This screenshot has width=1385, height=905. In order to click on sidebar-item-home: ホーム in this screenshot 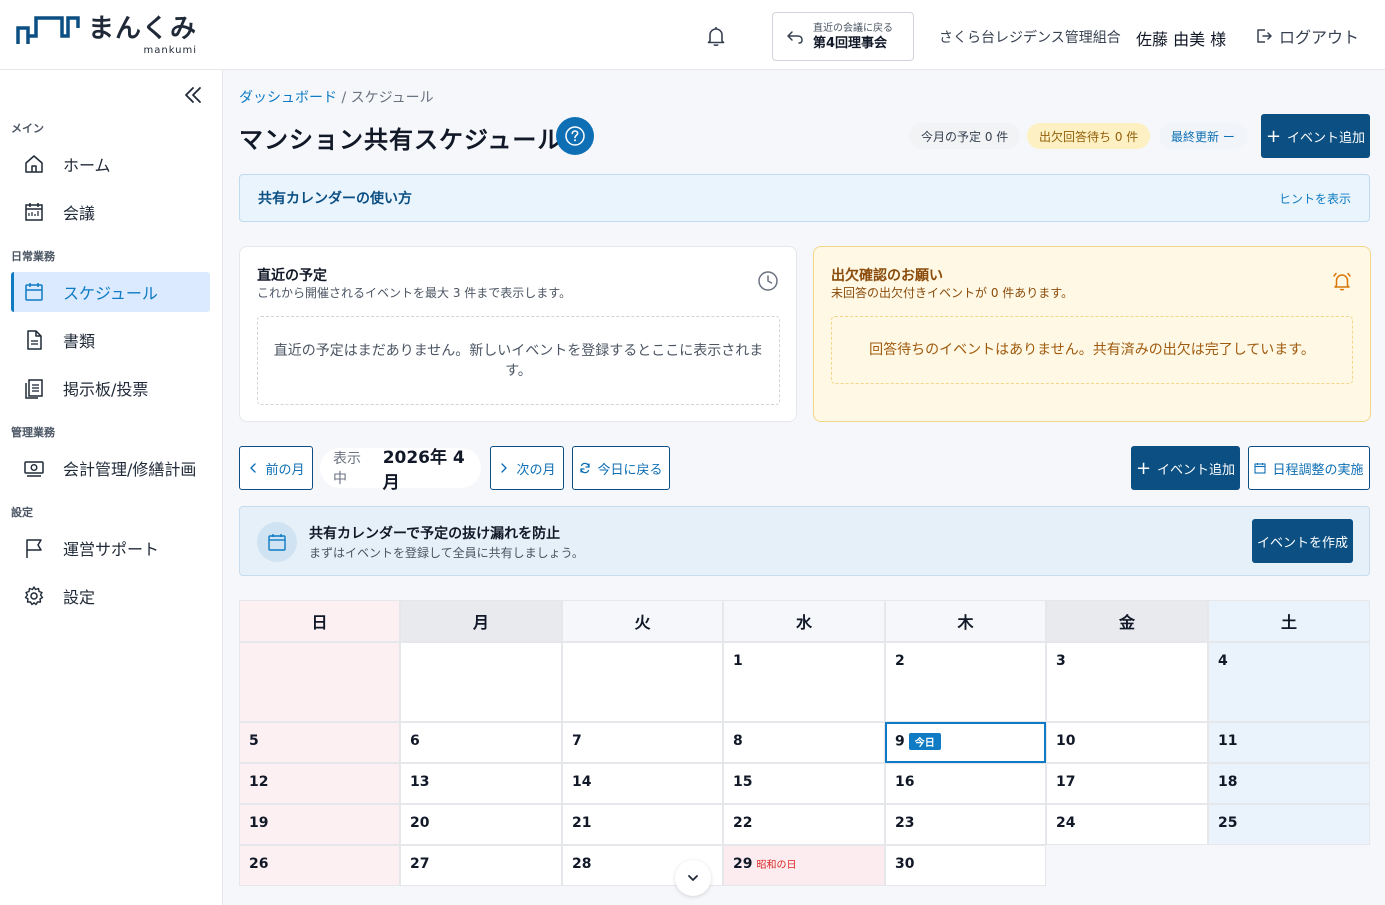, I will do `click(110, 164)`.